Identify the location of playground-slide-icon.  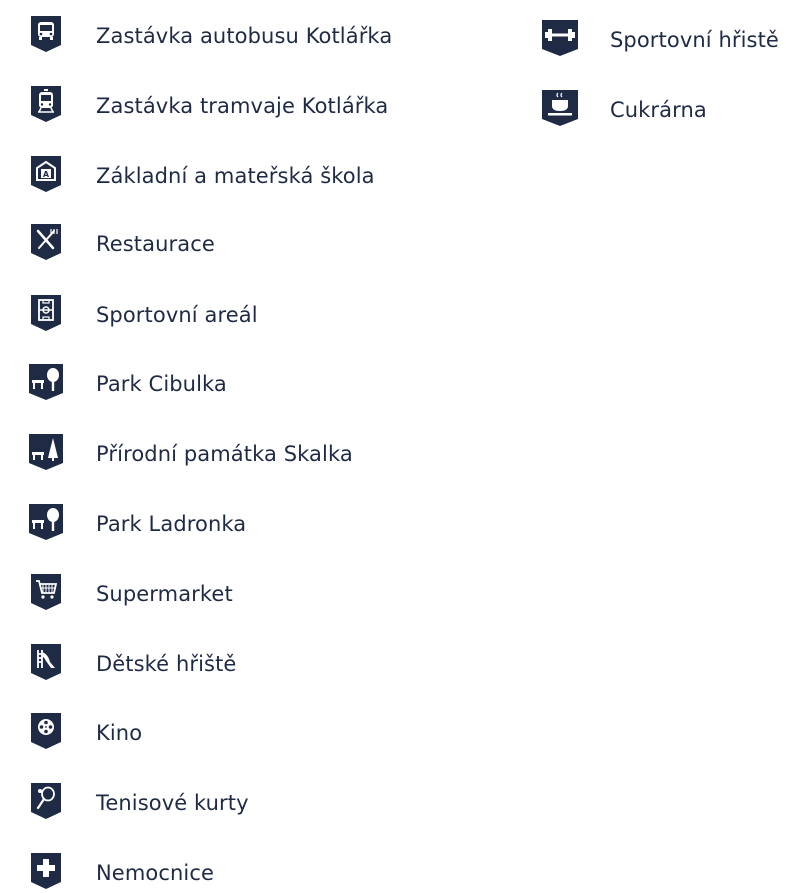
(46, 664).